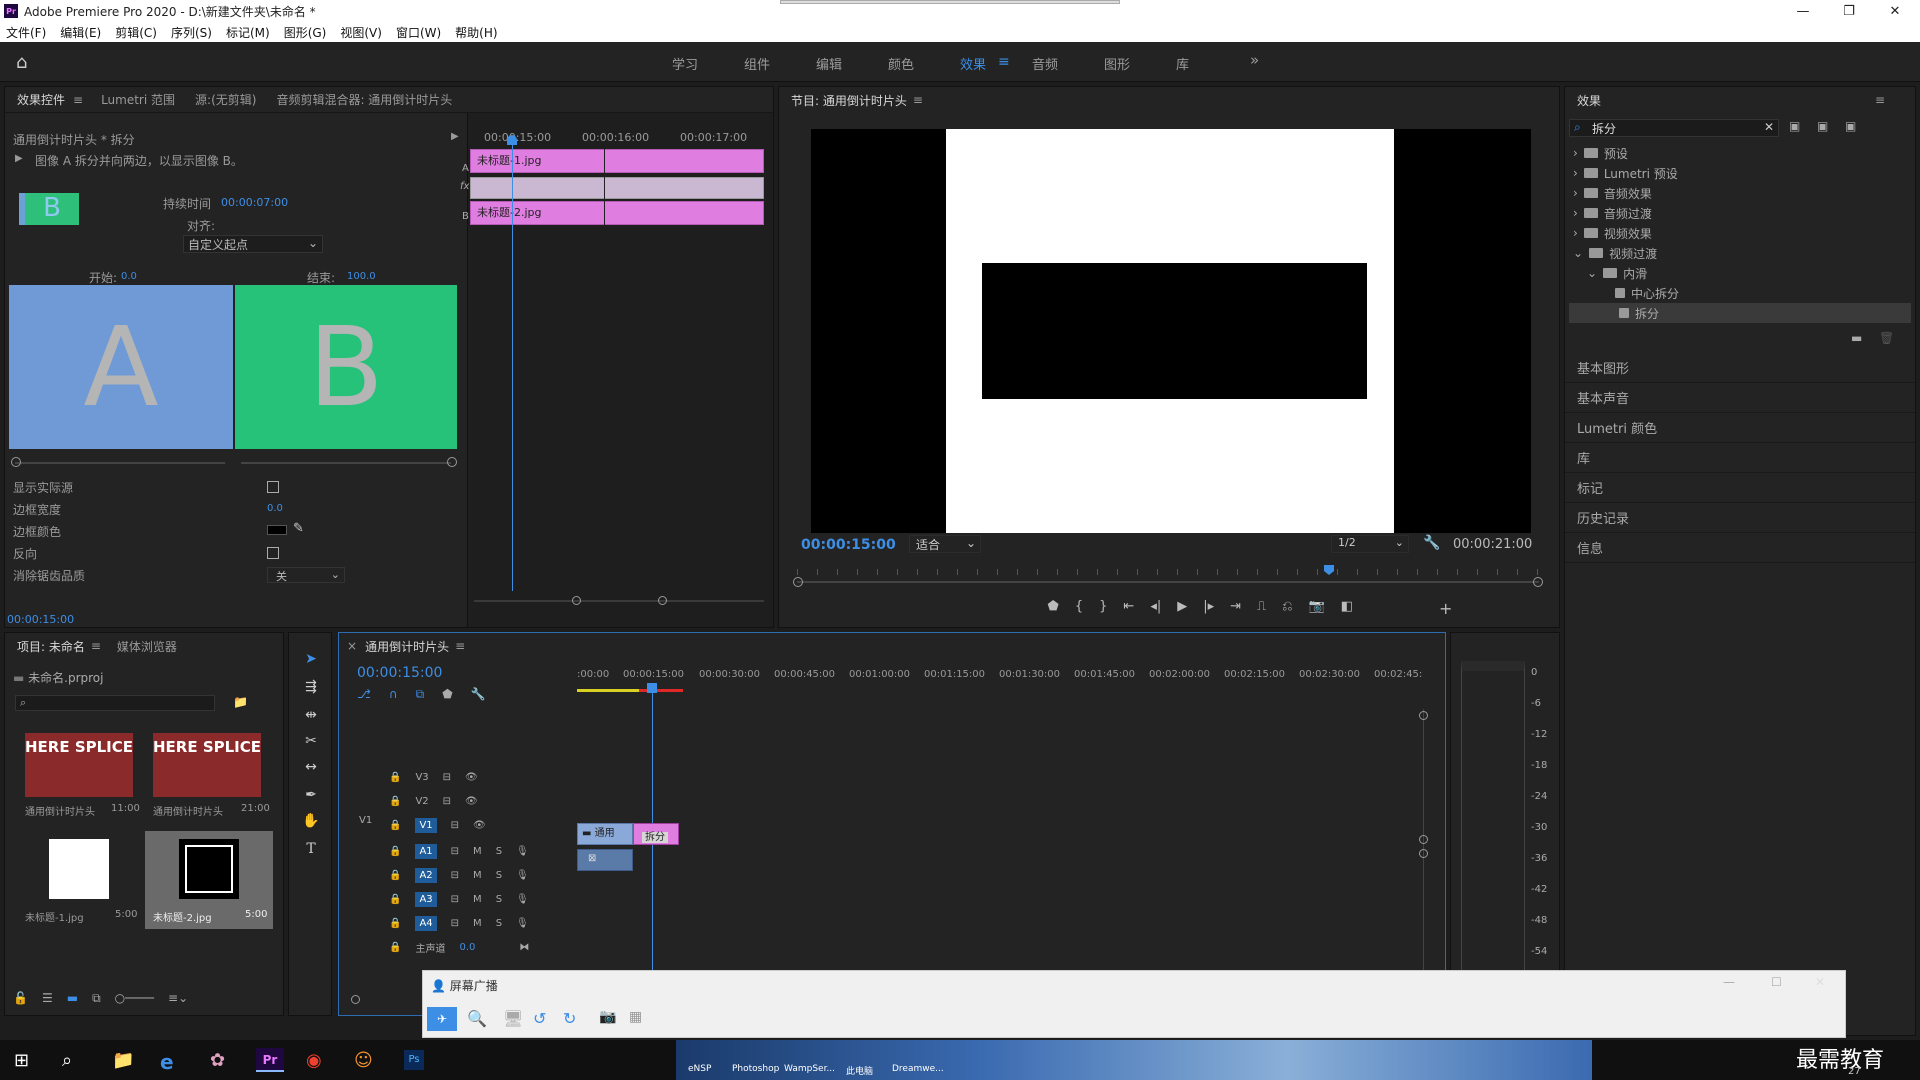  Describe the element at coordinates (426, 851) in the screenshot. I see `track-label: A1` at that location.